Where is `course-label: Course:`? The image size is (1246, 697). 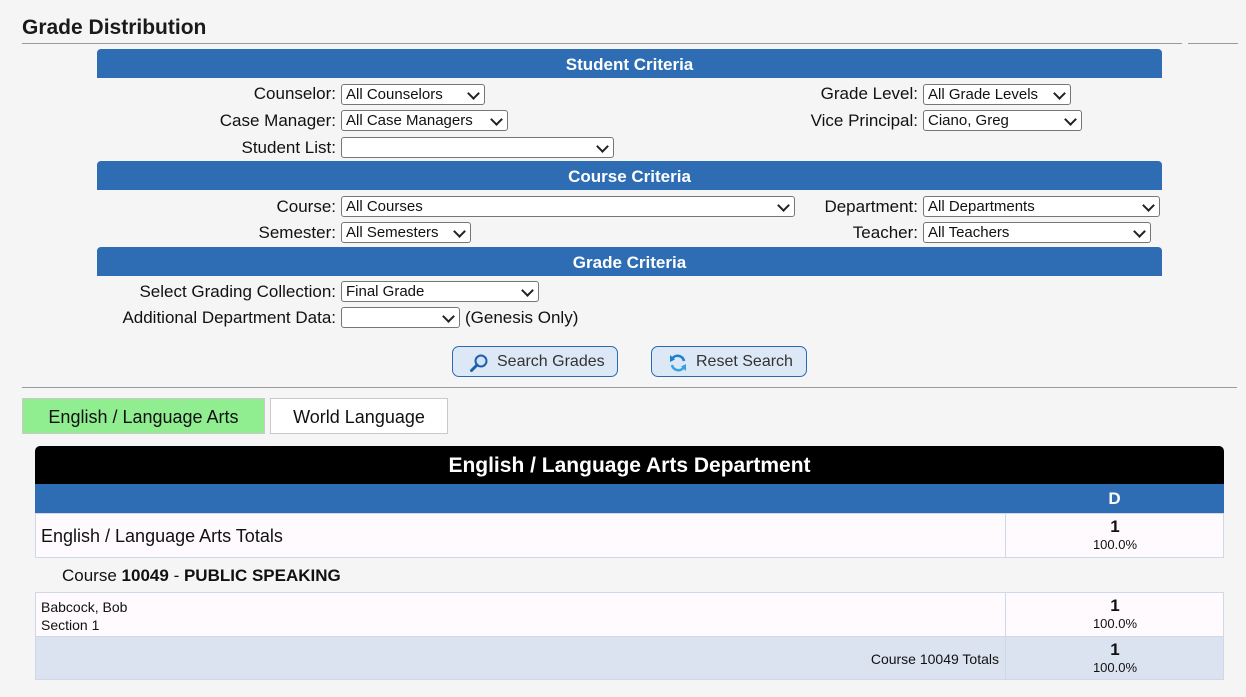 course-label: Course: is located at coordinates (306, 206).